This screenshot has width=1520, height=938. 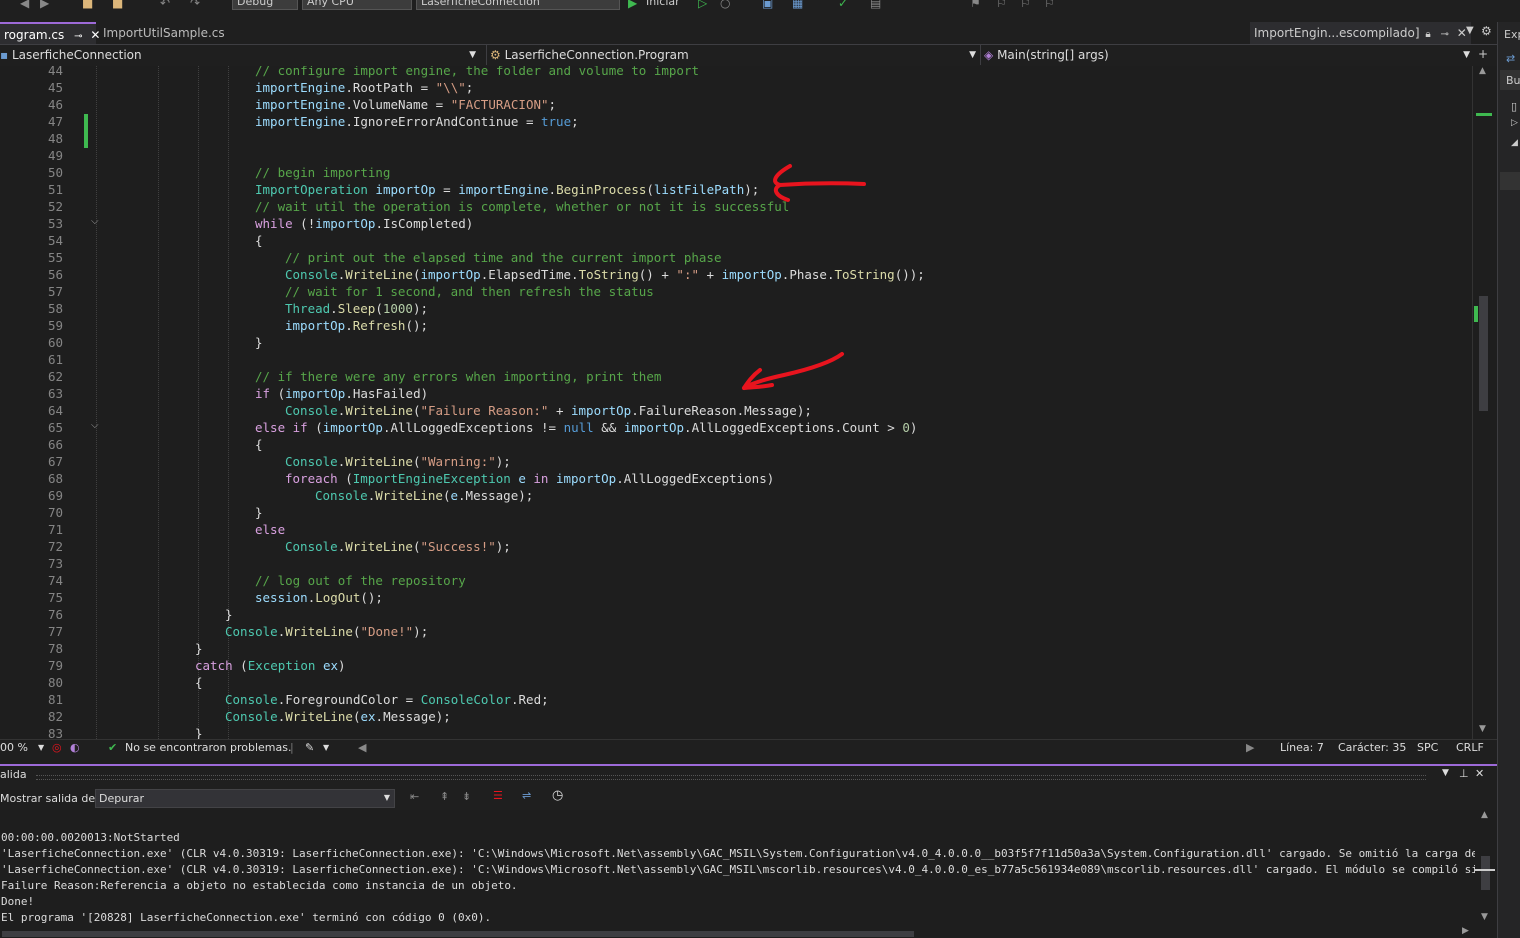 What do you see at coordinates (1302, 747) in the screenshot?
I see `line-indicator: Línea: 7` at bounding box center [1302, 747].